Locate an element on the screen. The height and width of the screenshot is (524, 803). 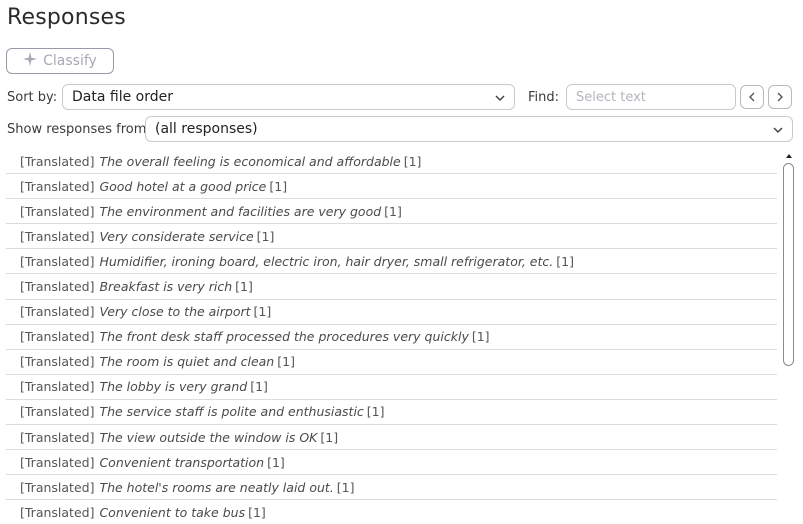
chevron-left-icon is located at coordinates (752, 97).